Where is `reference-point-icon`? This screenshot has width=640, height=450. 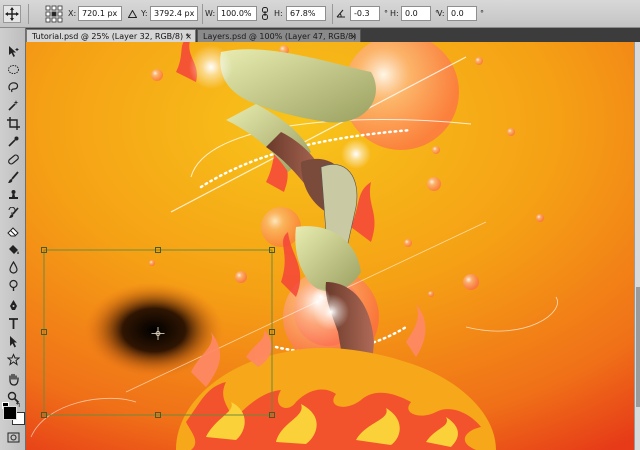
reference-point-icon is located at coordinates (54, 14).